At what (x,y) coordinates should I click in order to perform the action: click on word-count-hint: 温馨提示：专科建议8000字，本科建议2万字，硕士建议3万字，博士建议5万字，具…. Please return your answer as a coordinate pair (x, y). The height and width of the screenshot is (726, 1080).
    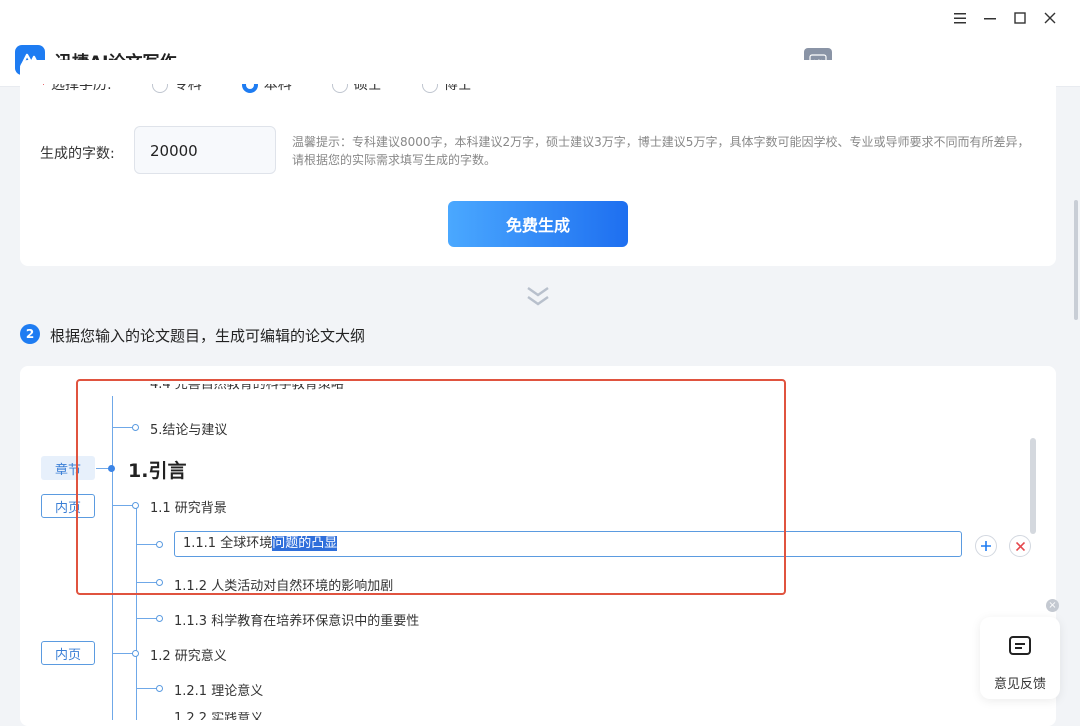
    Looking at the image, I should click on (661, 151).